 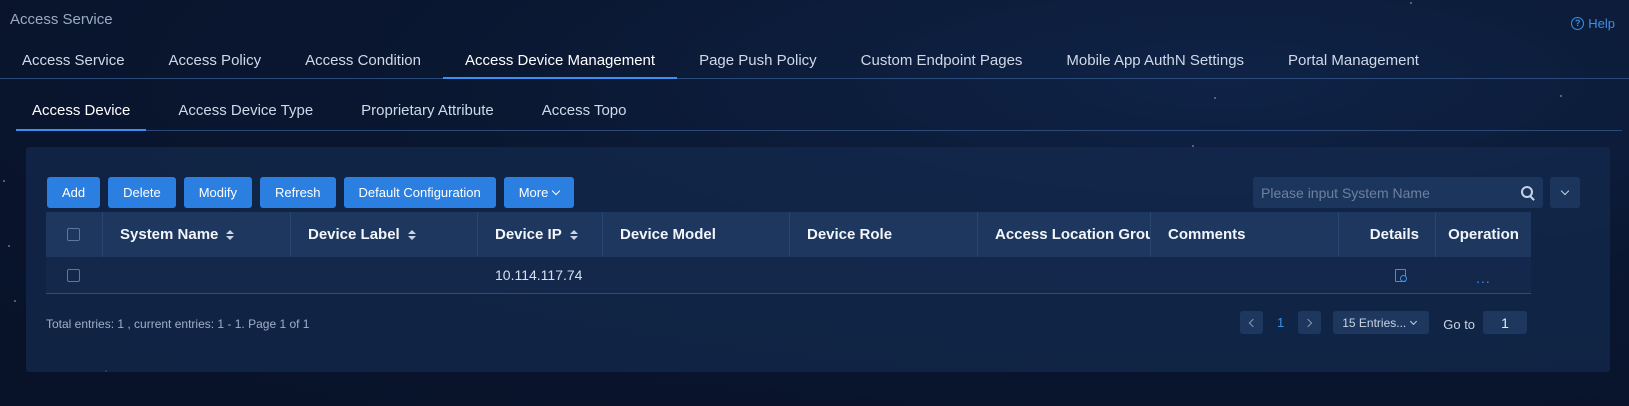 I want to click on select-all-checkbox, so click(x=73, y=234).